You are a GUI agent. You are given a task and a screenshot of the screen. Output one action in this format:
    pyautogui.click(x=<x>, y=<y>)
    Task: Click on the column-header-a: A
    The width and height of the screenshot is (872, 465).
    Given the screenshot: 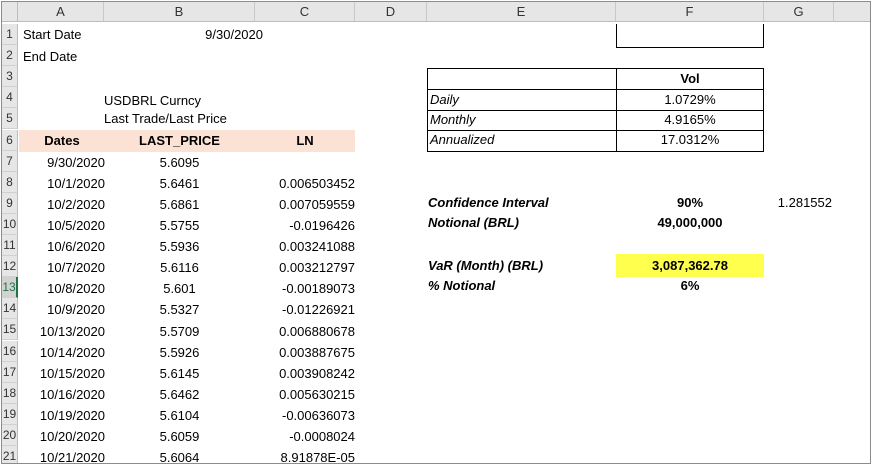 What is the action you would take?
    pyautogui.click(x=61, y=12)
    